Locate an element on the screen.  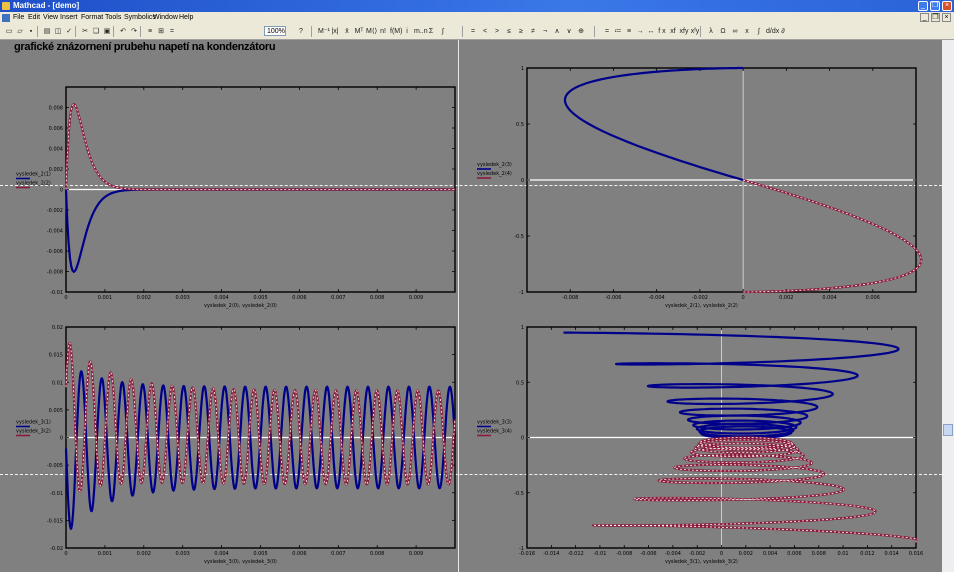
chart-bottom-right-xtick-label: 0 is located at coordinates (721, 554).